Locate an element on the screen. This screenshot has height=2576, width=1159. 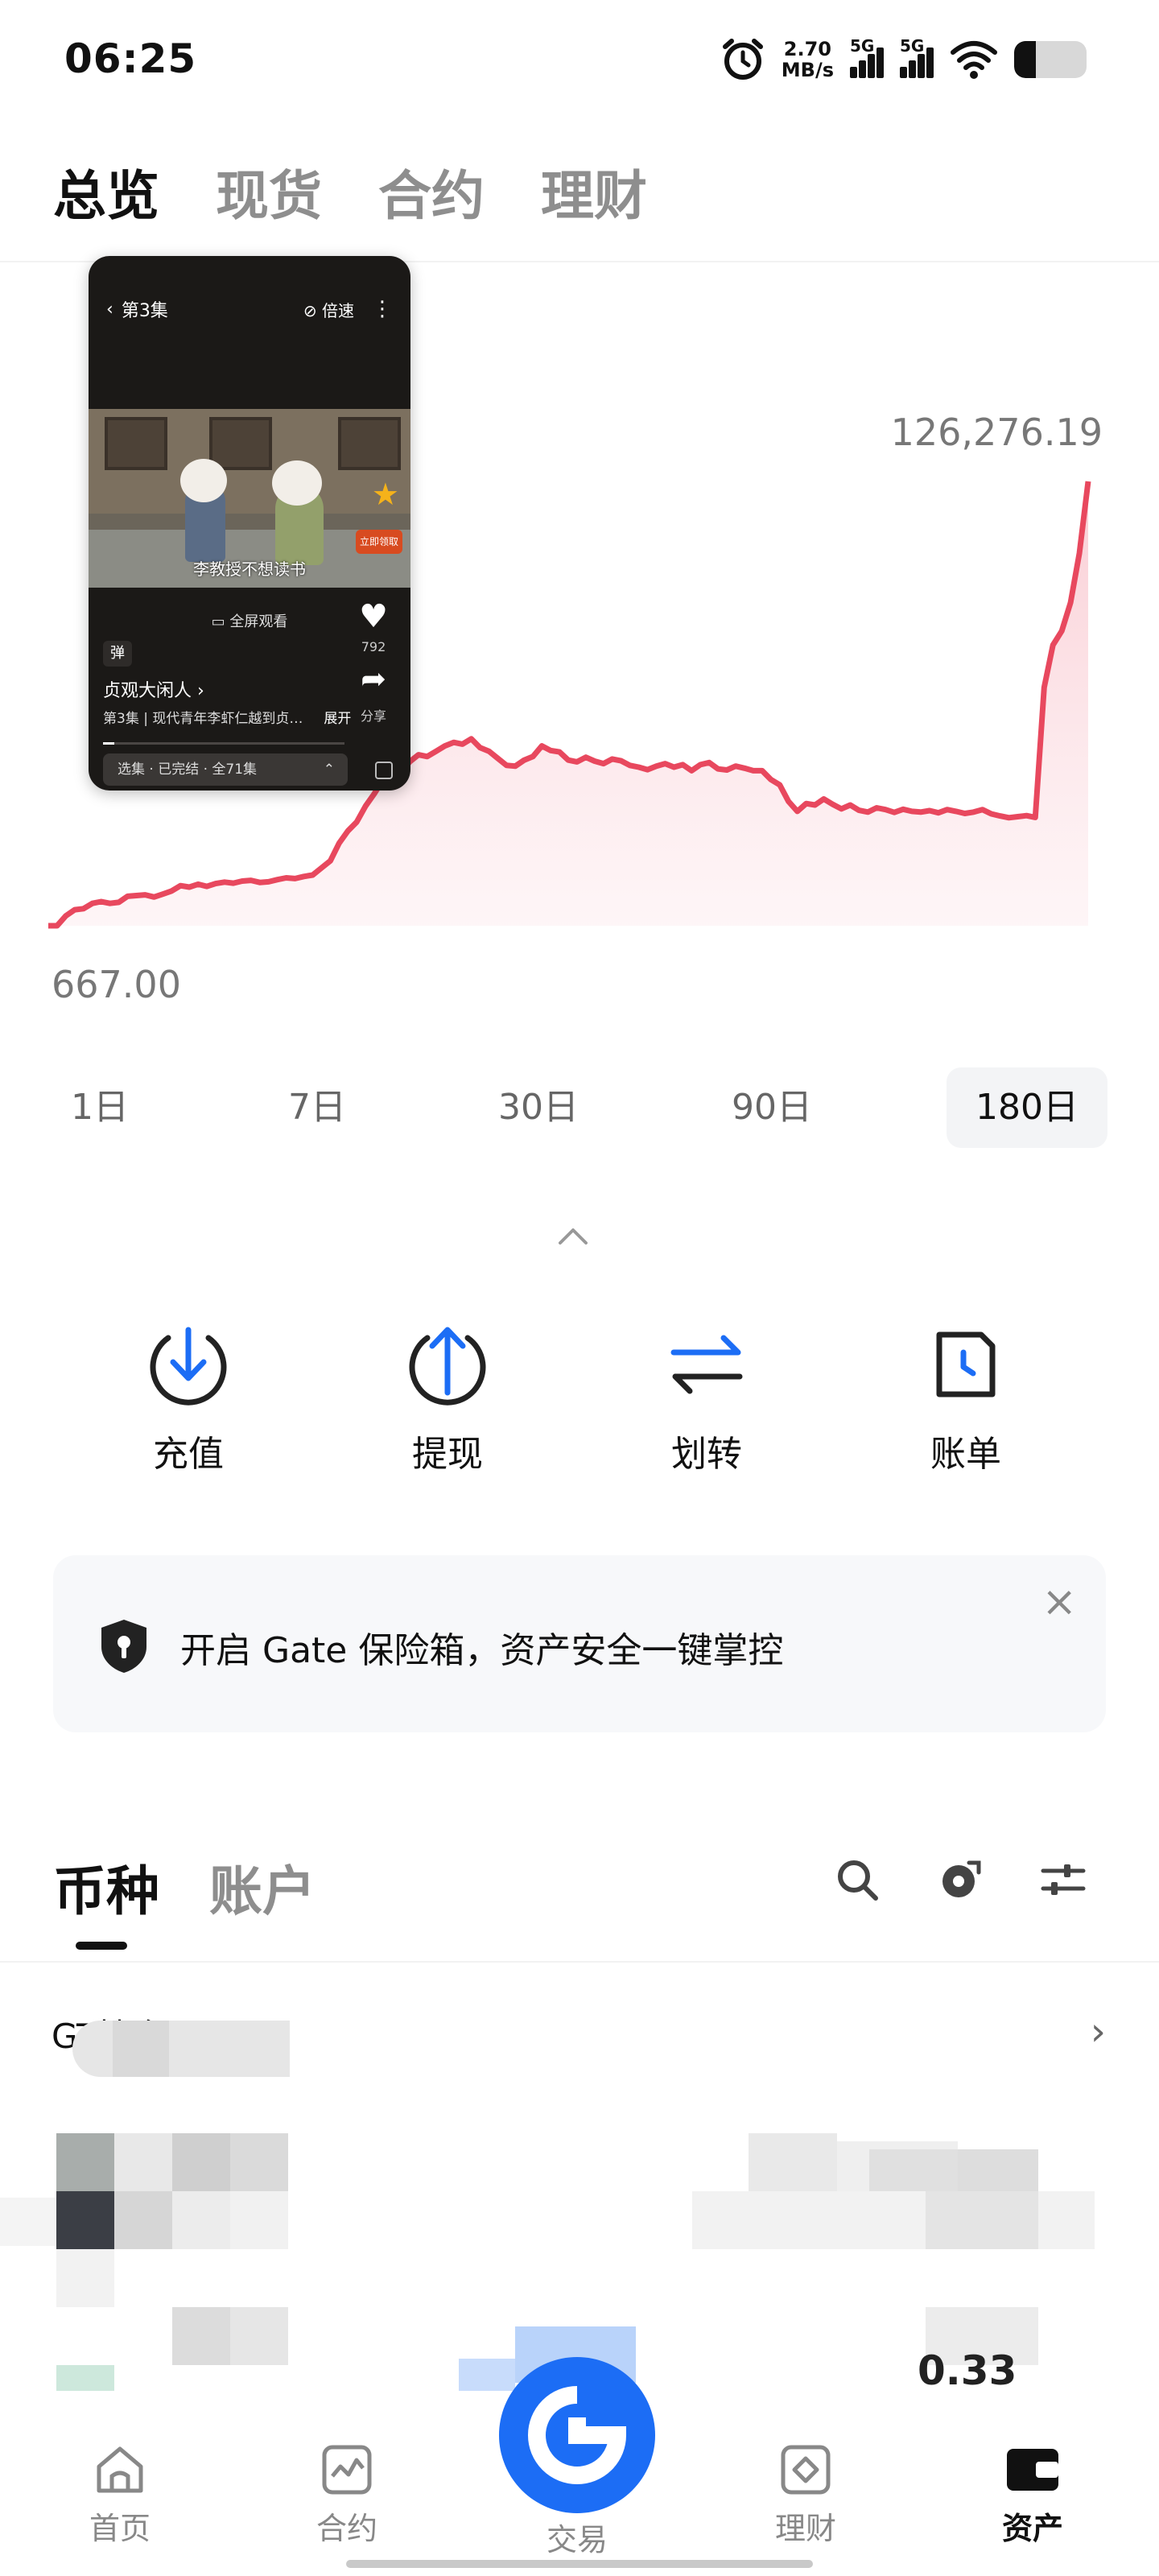
range-tabs: 1日 7日 30日 90日 180日 is located at coordinates (583, 1107).